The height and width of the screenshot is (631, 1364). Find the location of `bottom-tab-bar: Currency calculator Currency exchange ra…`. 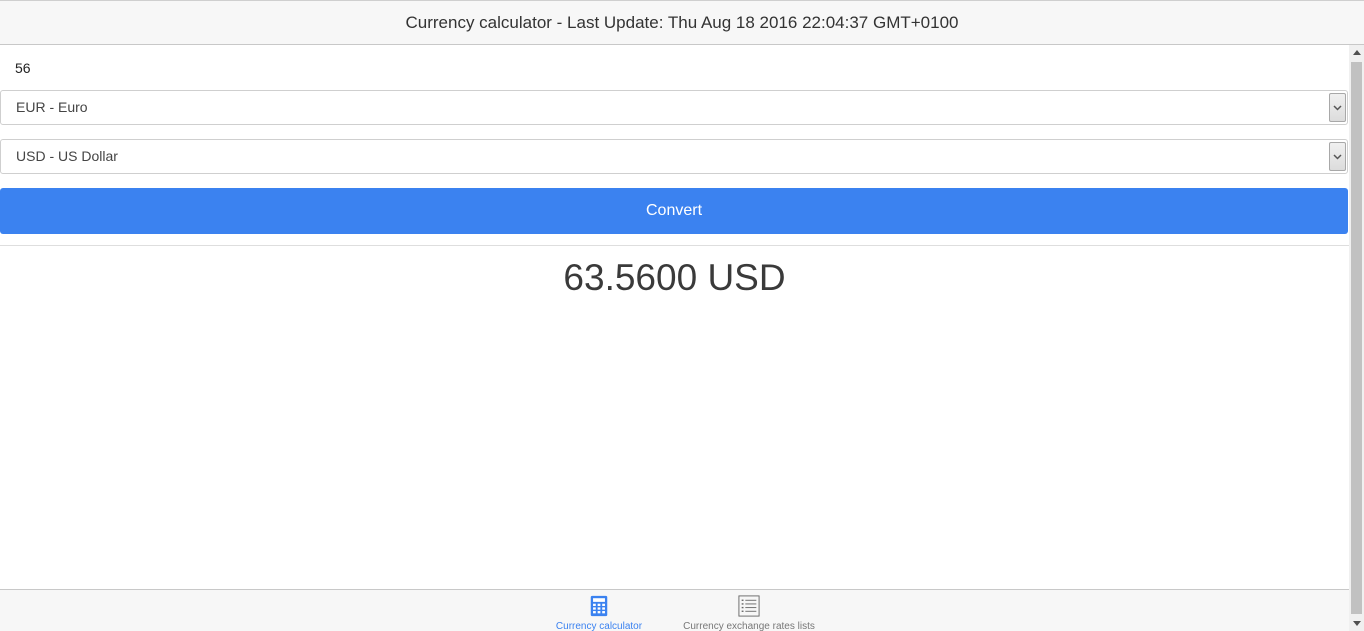

bottom-tab-bar: Currency calculator Currency exchange ra… is located at coordinates (674, 610).